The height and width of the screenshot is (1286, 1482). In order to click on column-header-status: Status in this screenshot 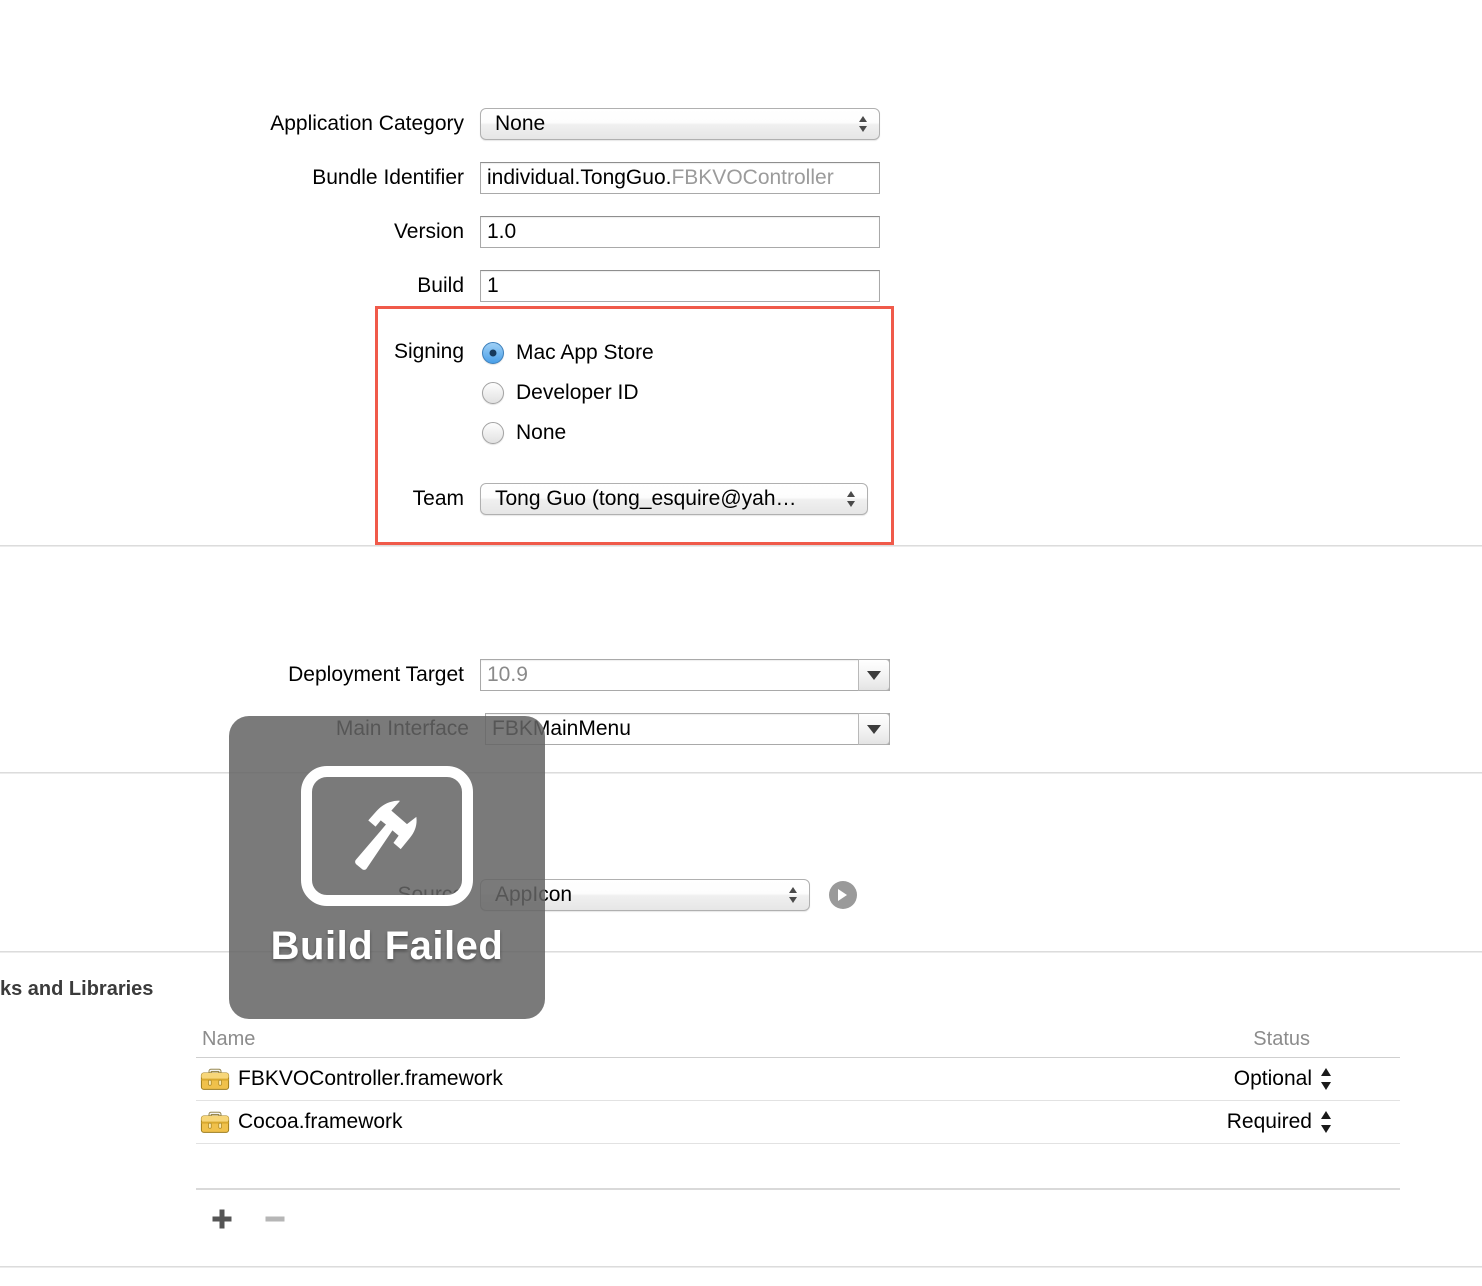, I will do `click(1326, 1039)`.